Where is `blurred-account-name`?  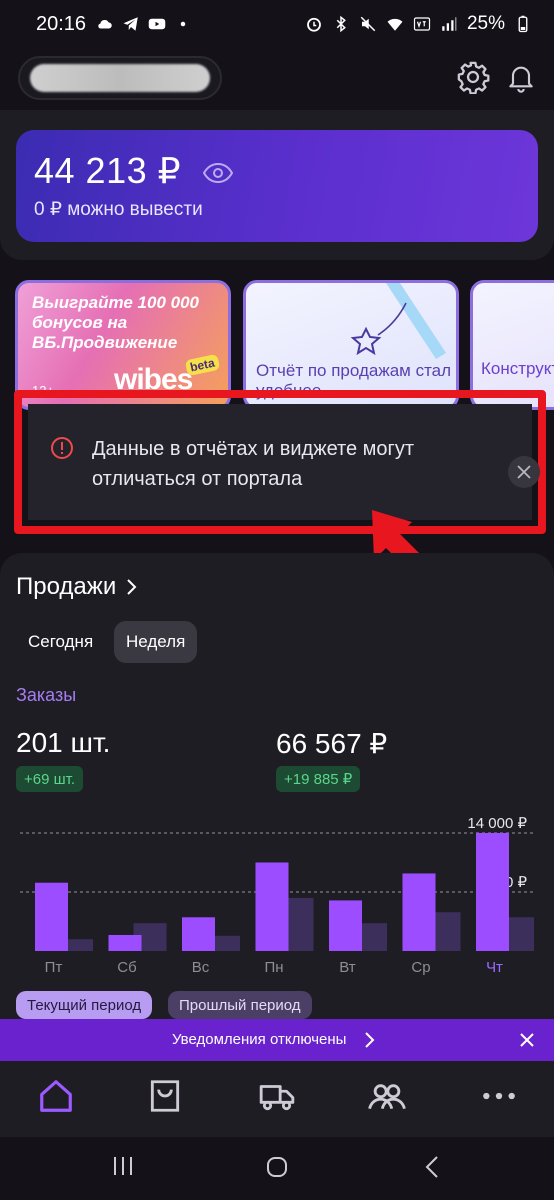
blurred-account-name is located at coordinates (120, 78).